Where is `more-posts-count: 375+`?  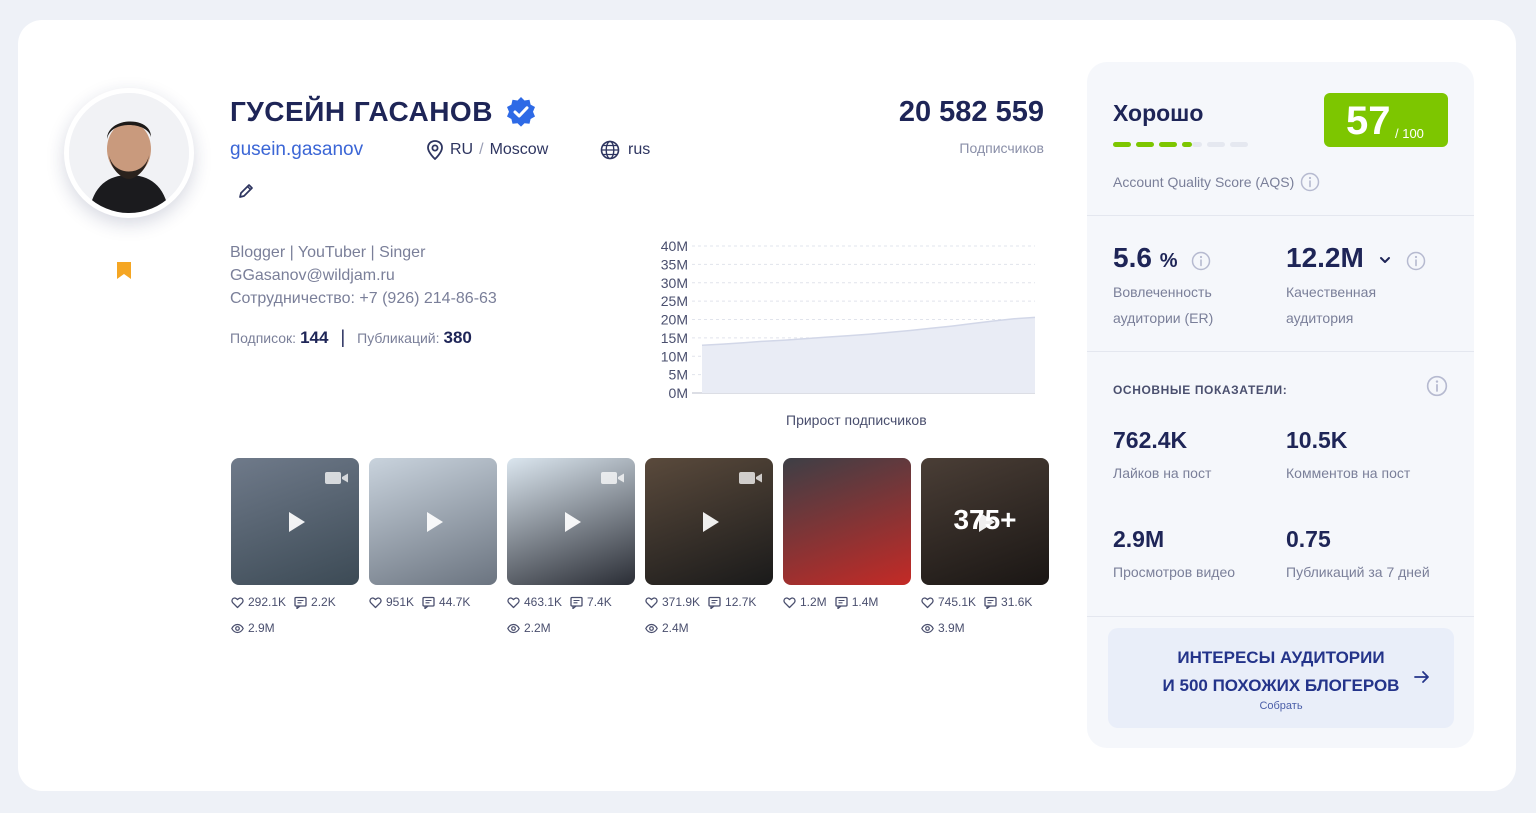
more-posts-count: 375+ is located at coordinates (985, 520).